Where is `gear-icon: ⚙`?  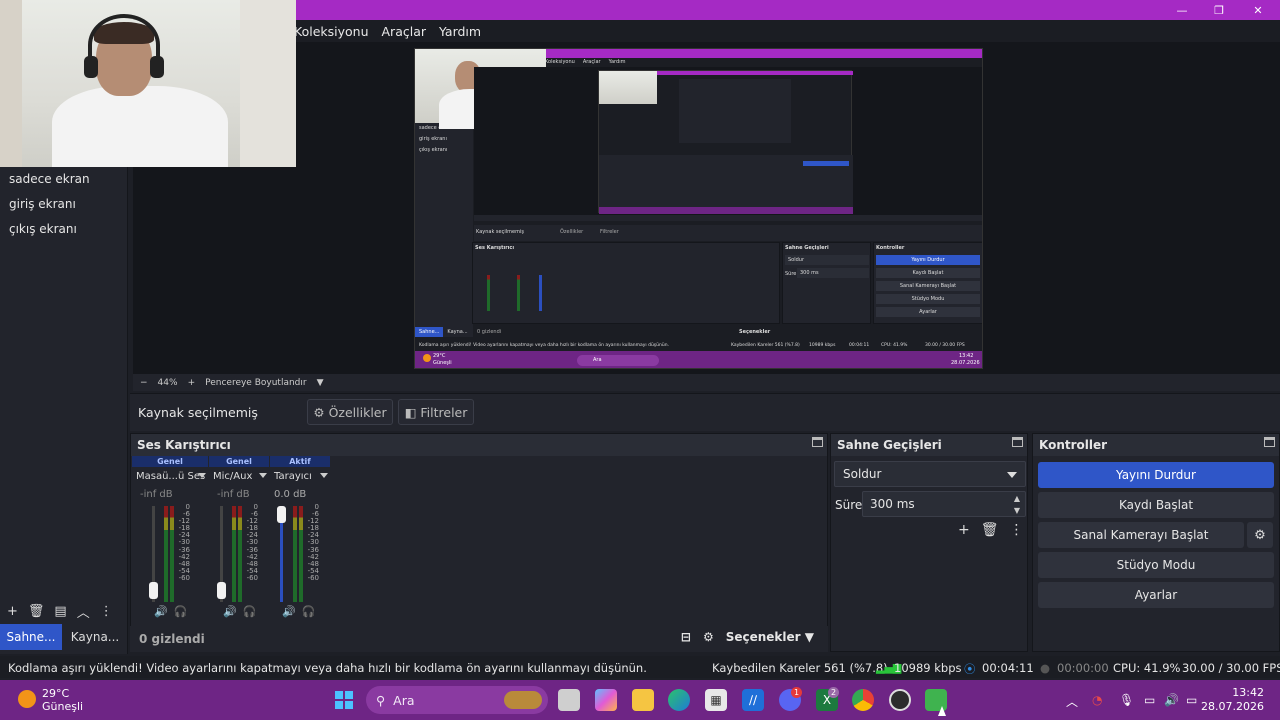 gear-icon: ⚙ is located at coordinates (708, 637).